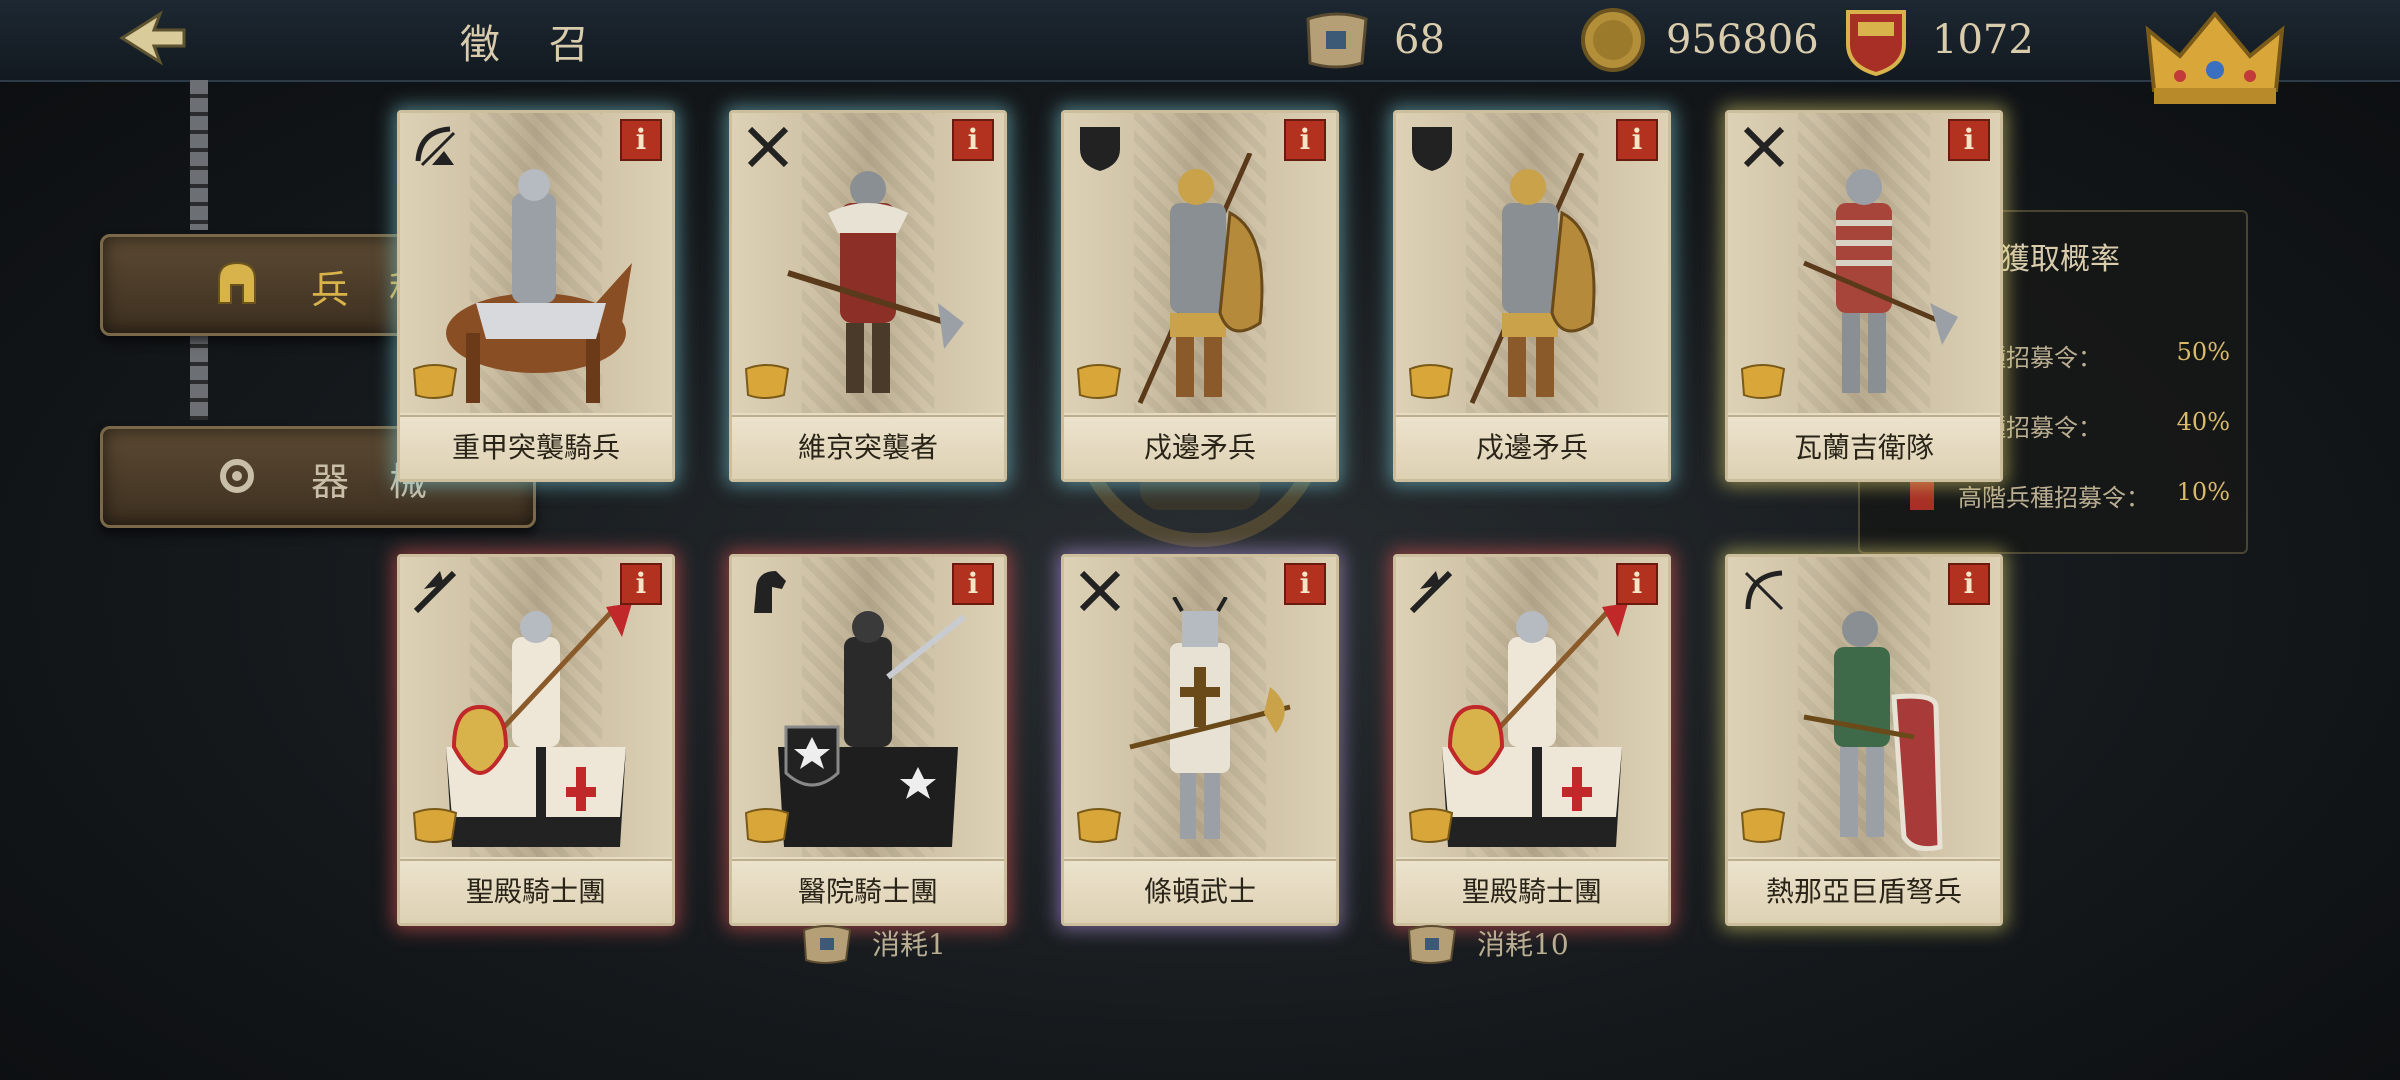  I want to click on probability-value: 50%, so click(2203, 352).